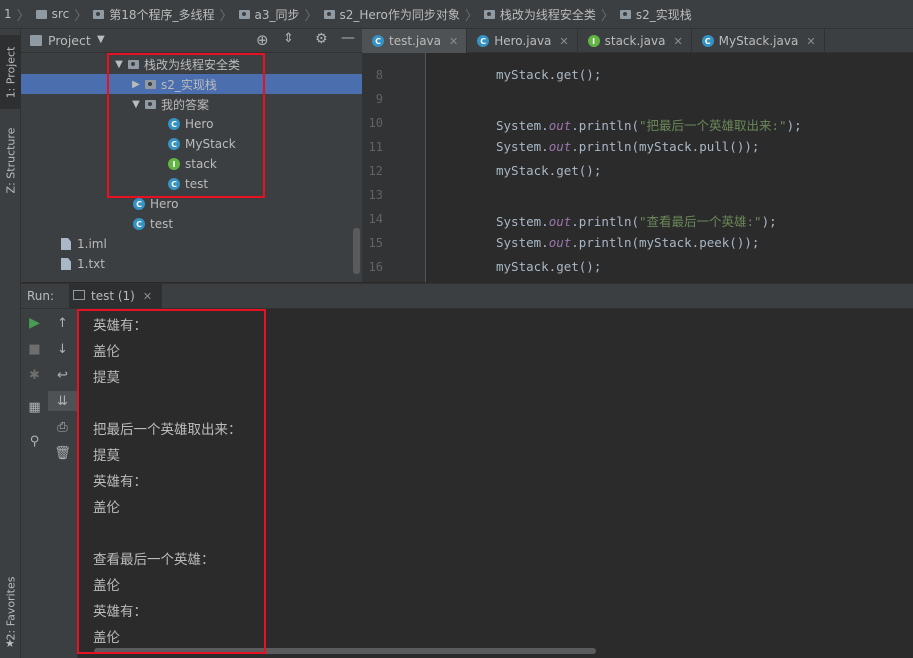 Image resolution: width=913 pixels, height=658 pixels. Describe the element at coordinates (375, 267) in the screenshot. I see `line-number: 16` at that location.